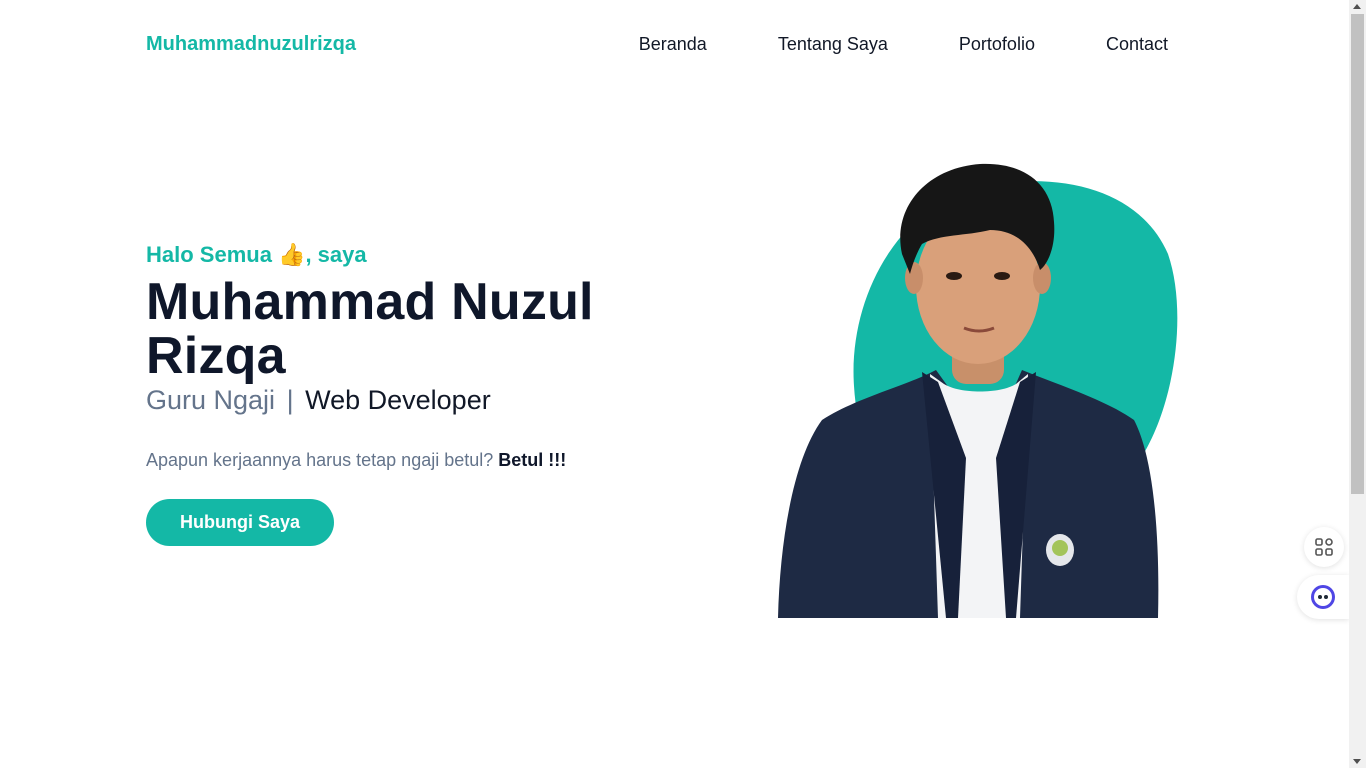 This screenshot has width=1366, height=768. What do you see at coordinates (251, 44) in the screenshot?
I see `brand-logo-link: Muhammadnuzulrizqa` at bounding box center [251, 44].